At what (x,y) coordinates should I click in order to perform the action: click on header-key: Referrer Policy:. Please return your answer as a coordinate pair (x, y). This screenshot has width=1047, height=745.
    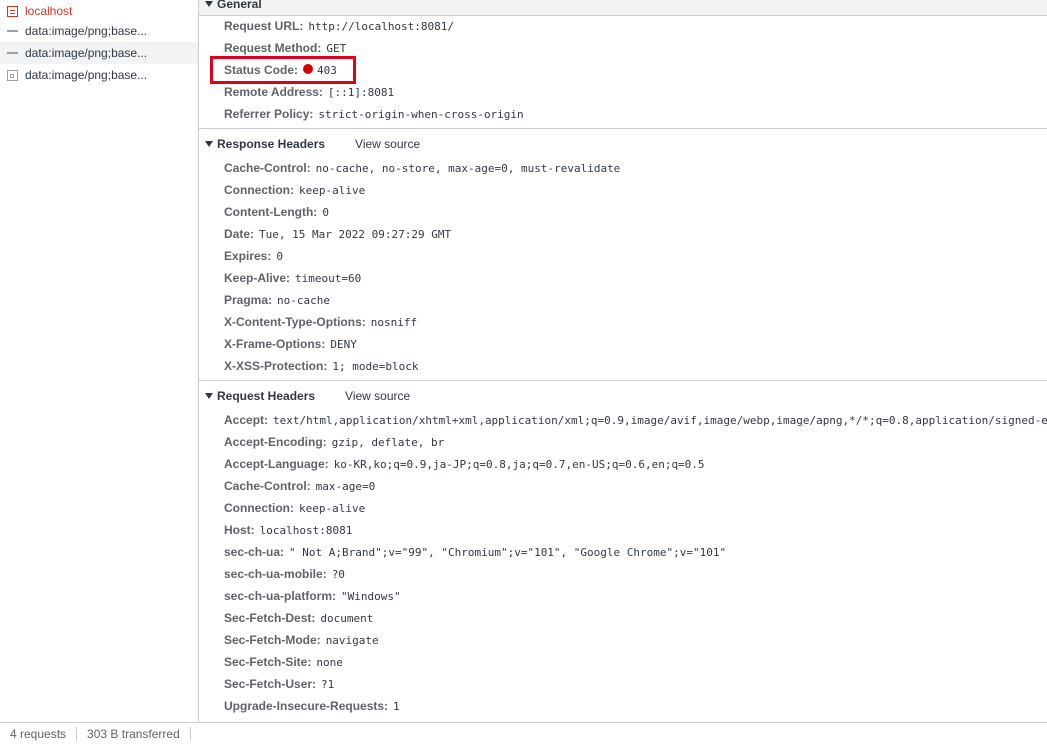
    Looking at the image, I should click on (269, 114).